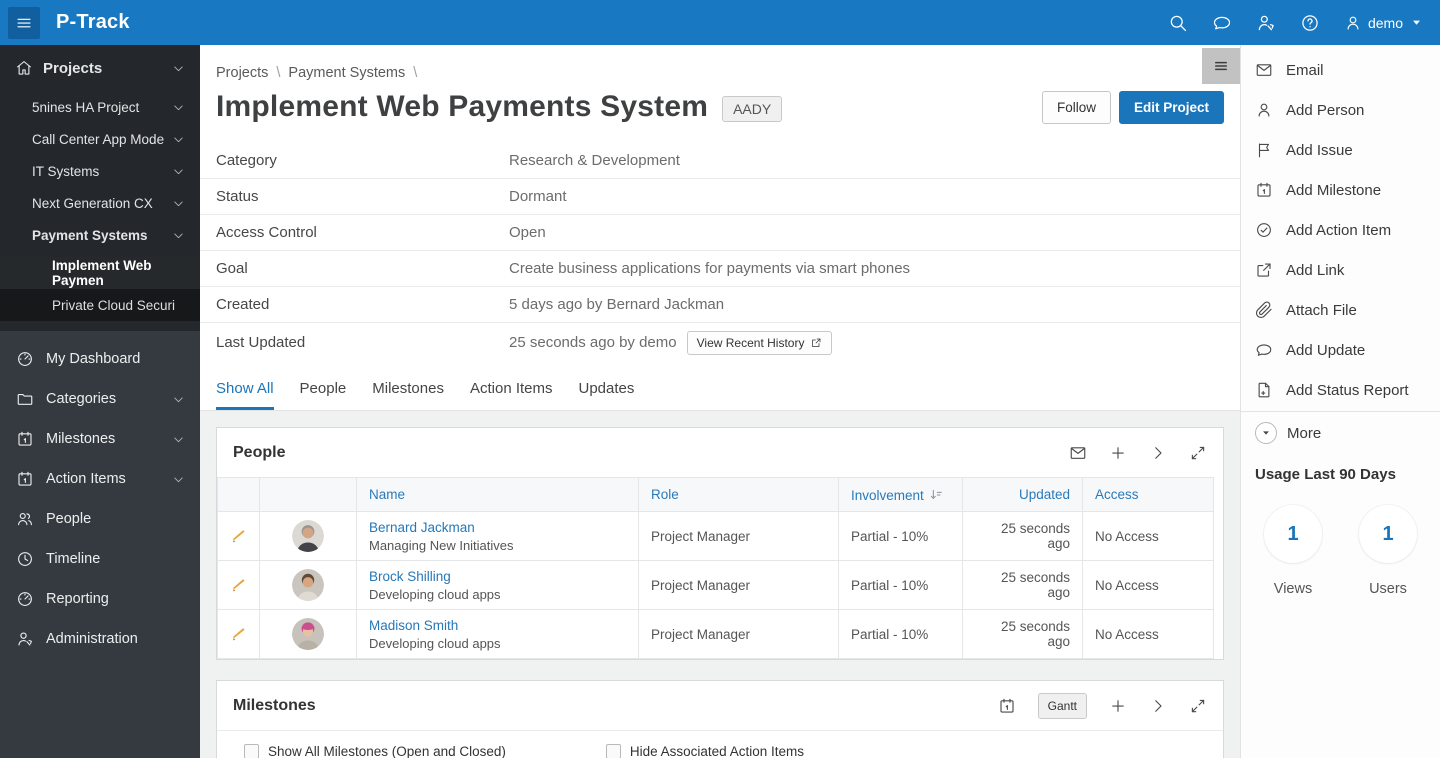 The image size is (1440, 758). Describe the element at coordinates (100, 107) in the screenshot. I see `sidebar-item-5nines-ha-project: 5nines HA Project` at that location.